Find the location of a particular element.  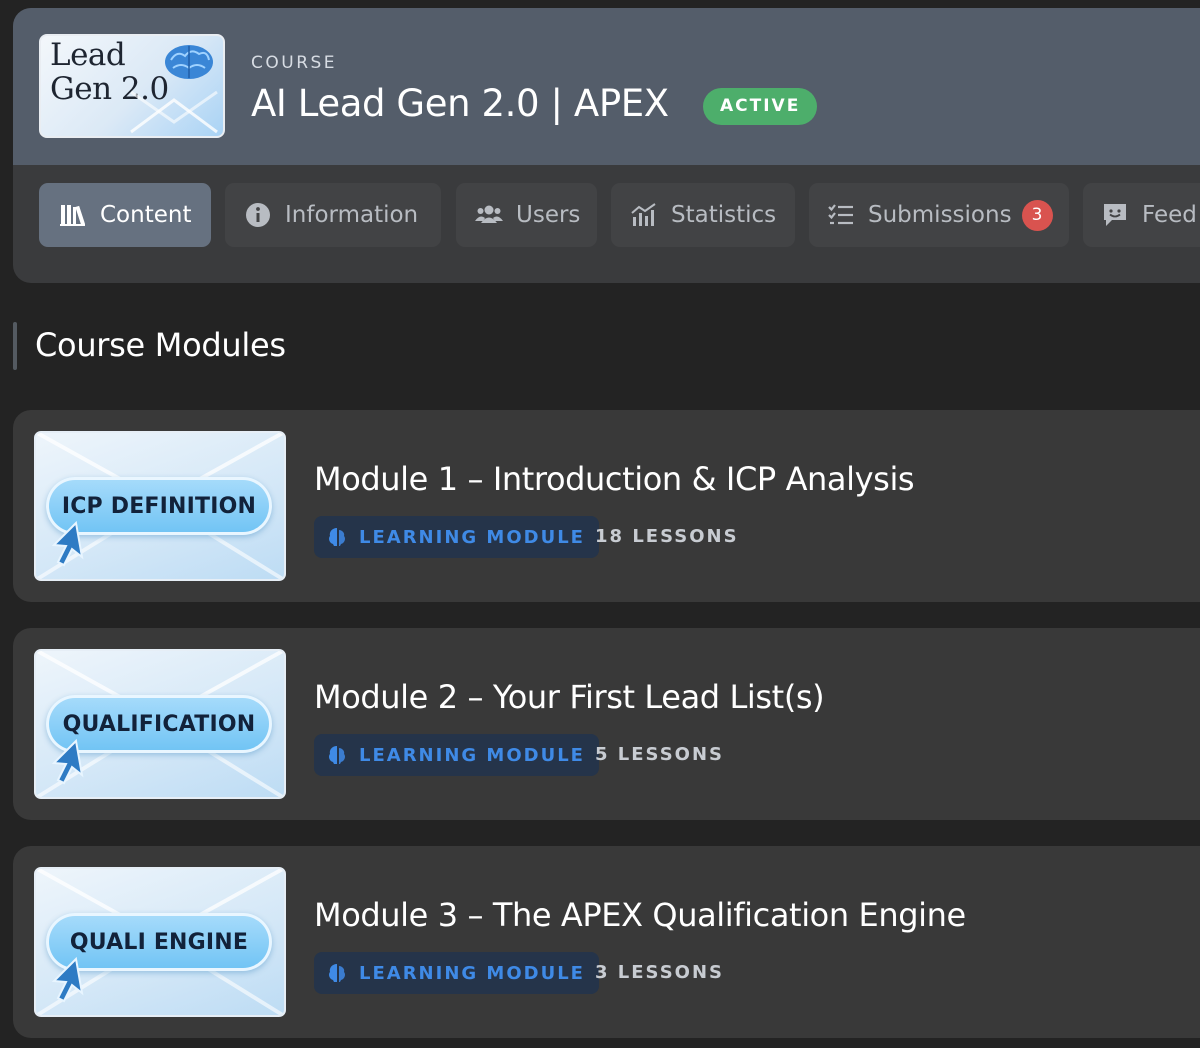

tab-label: Feed is located at coordinates (1169, 215).